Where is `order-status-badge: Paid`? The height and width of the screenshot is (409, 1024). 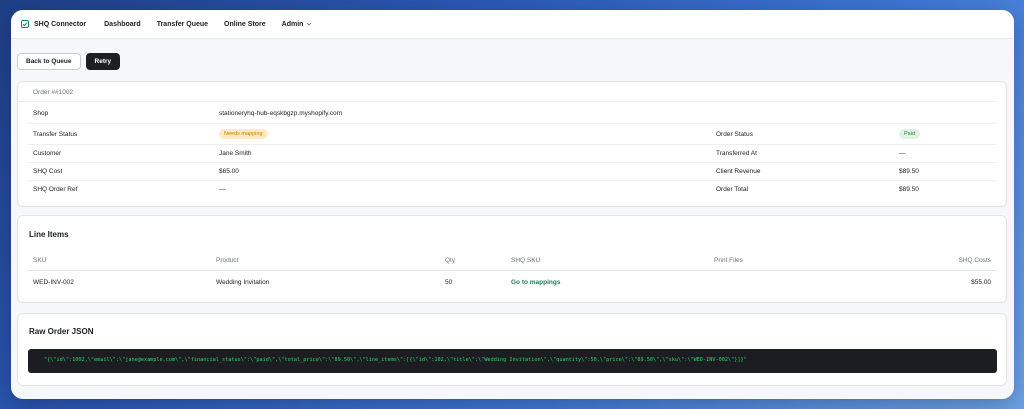
order-status-badge: Paid is located at coordinates (910, 134).